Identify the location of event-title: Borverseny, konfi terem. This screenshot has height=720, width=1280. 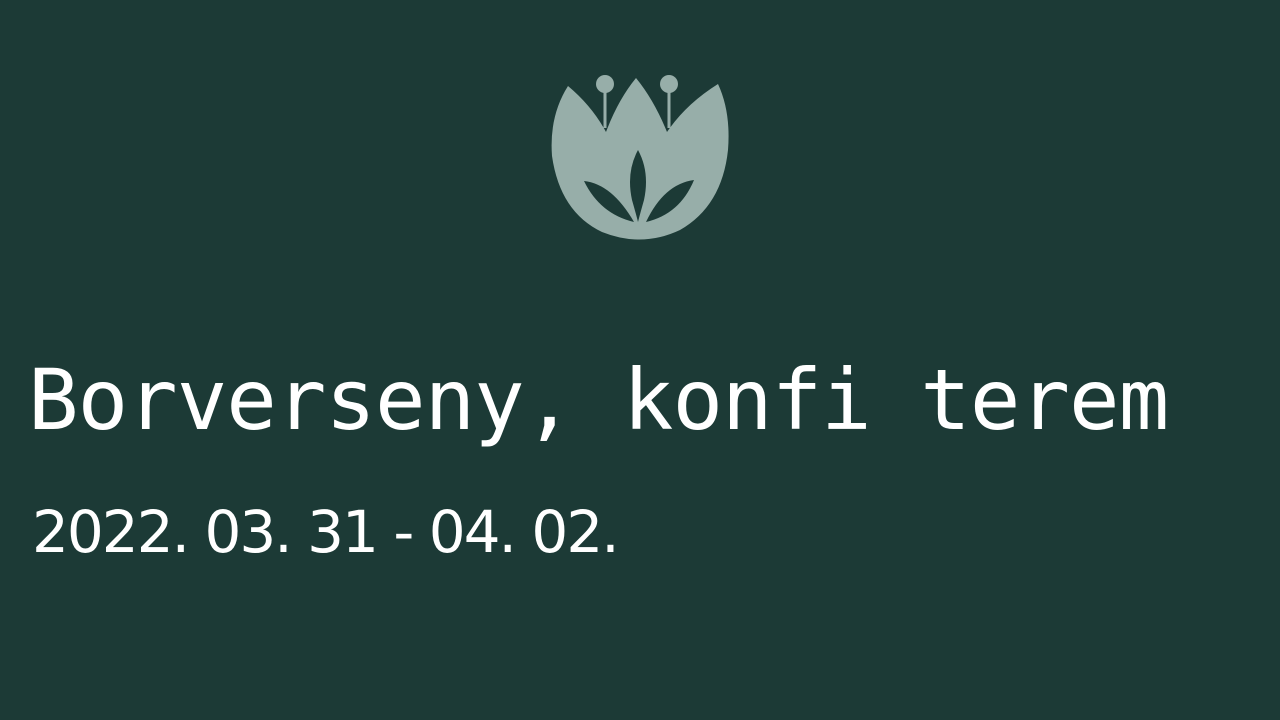
(598, 400).